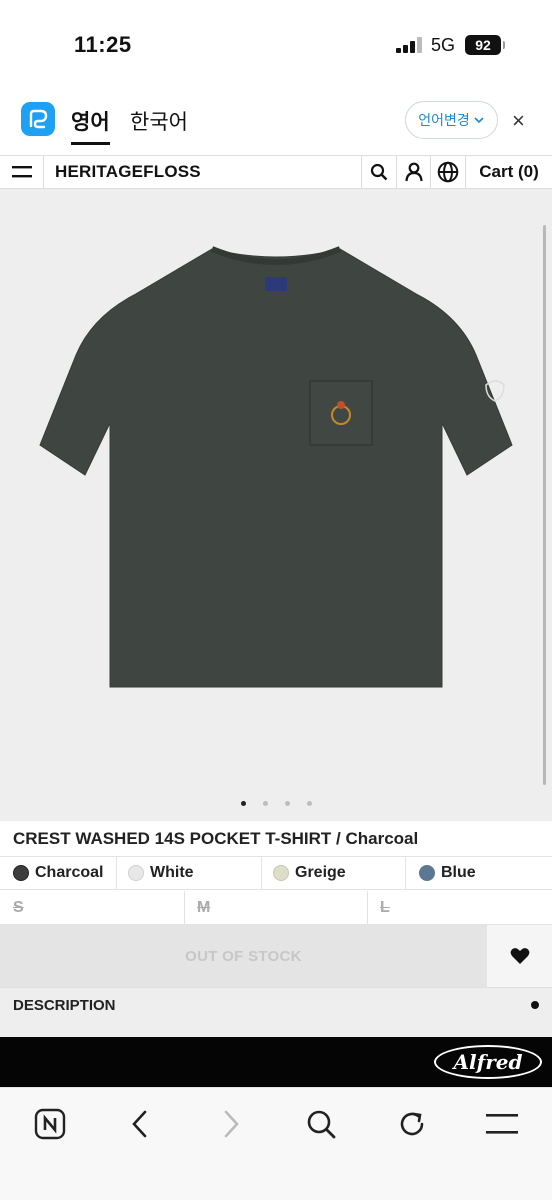 The height and width of the screenshot is (1200, 552). Describe the element at coordinates (458, 872) in the screenshot. I see `color-label: Blue` at that location.